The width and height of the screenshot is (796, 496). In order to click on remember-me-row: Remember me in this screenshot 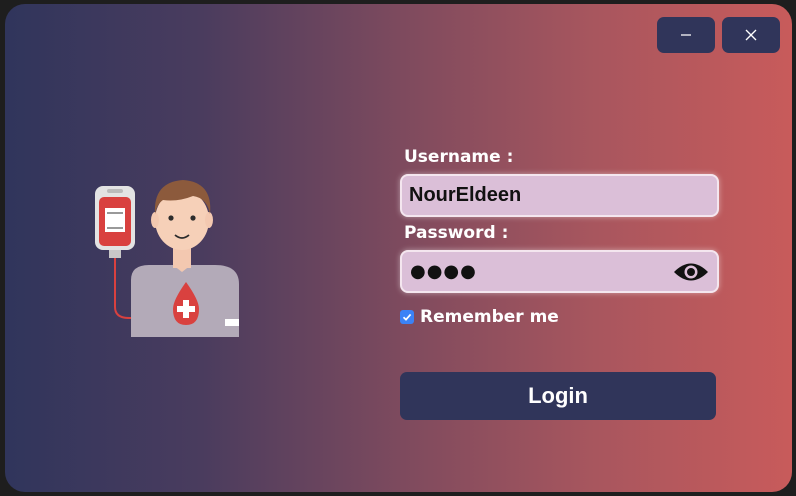, I will do `click(479, 317)`.